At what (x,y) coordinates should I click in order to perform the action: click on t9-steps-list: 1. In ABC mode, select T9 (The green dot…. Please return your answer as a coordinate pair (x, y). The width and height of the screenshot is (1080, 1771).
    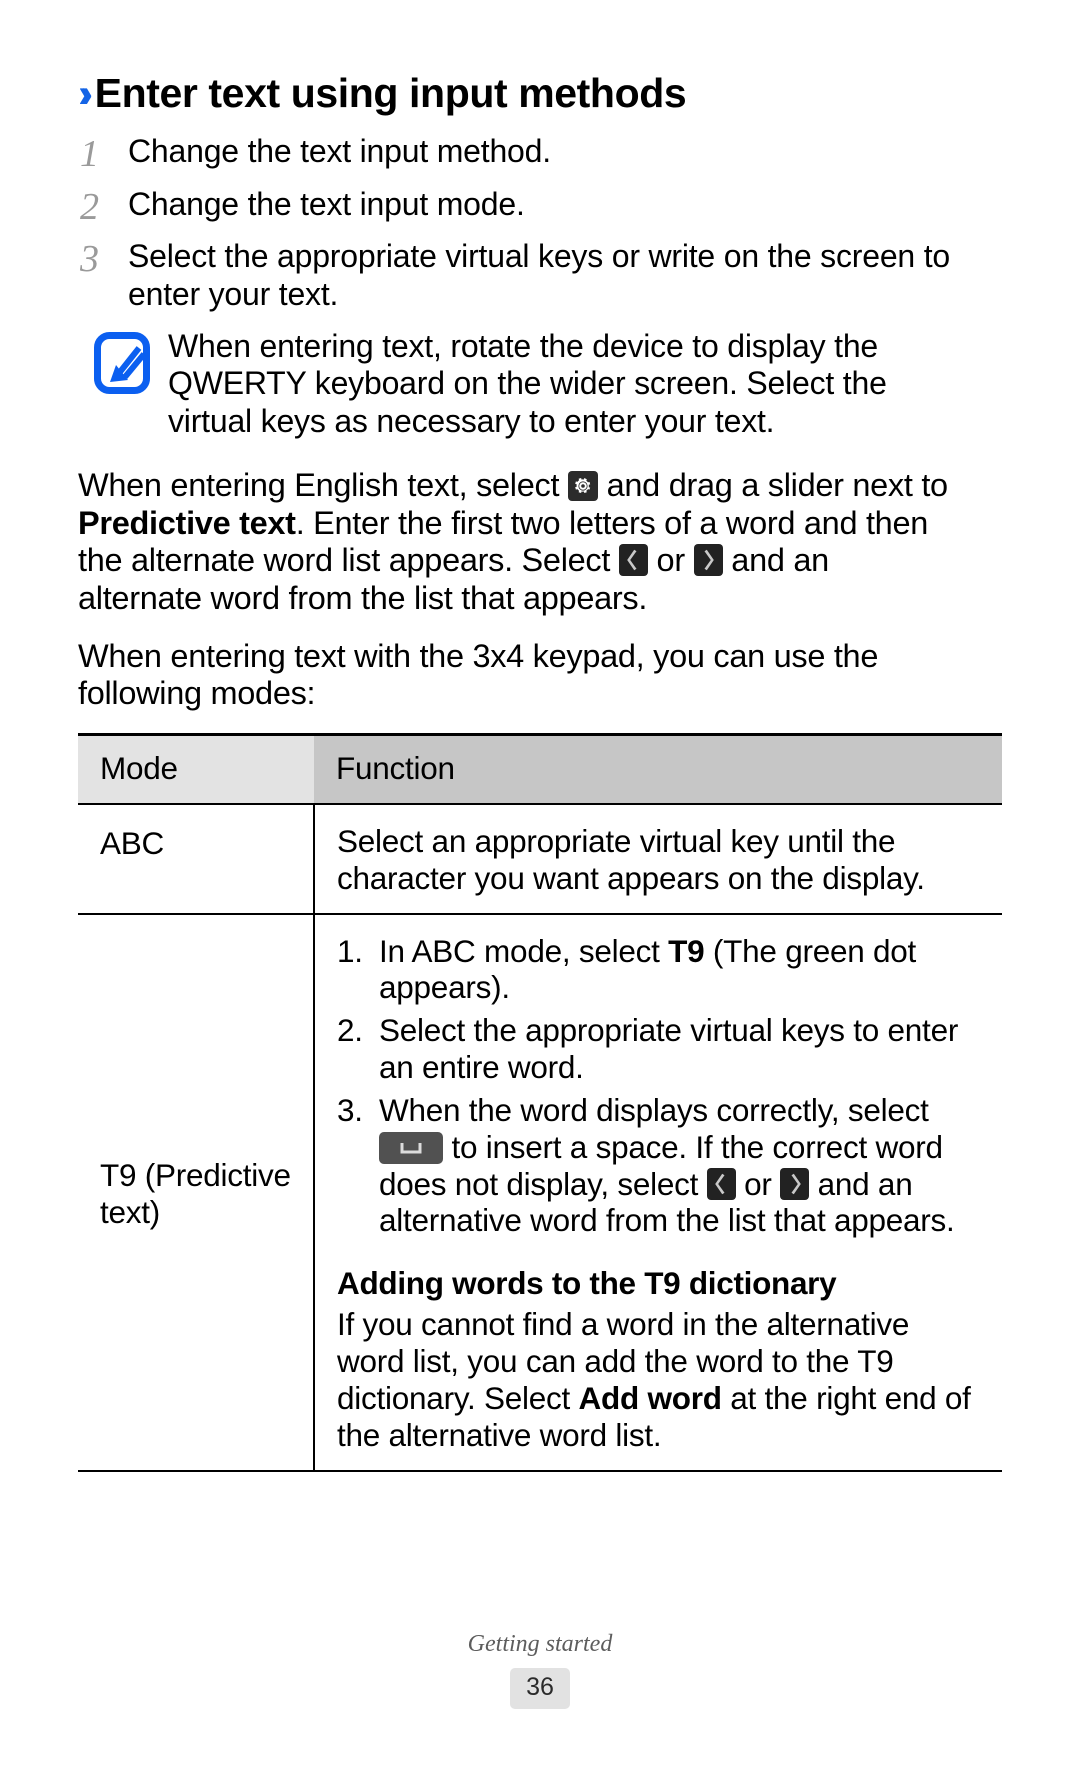
    Looking at the image, I should click on (660, 1086).